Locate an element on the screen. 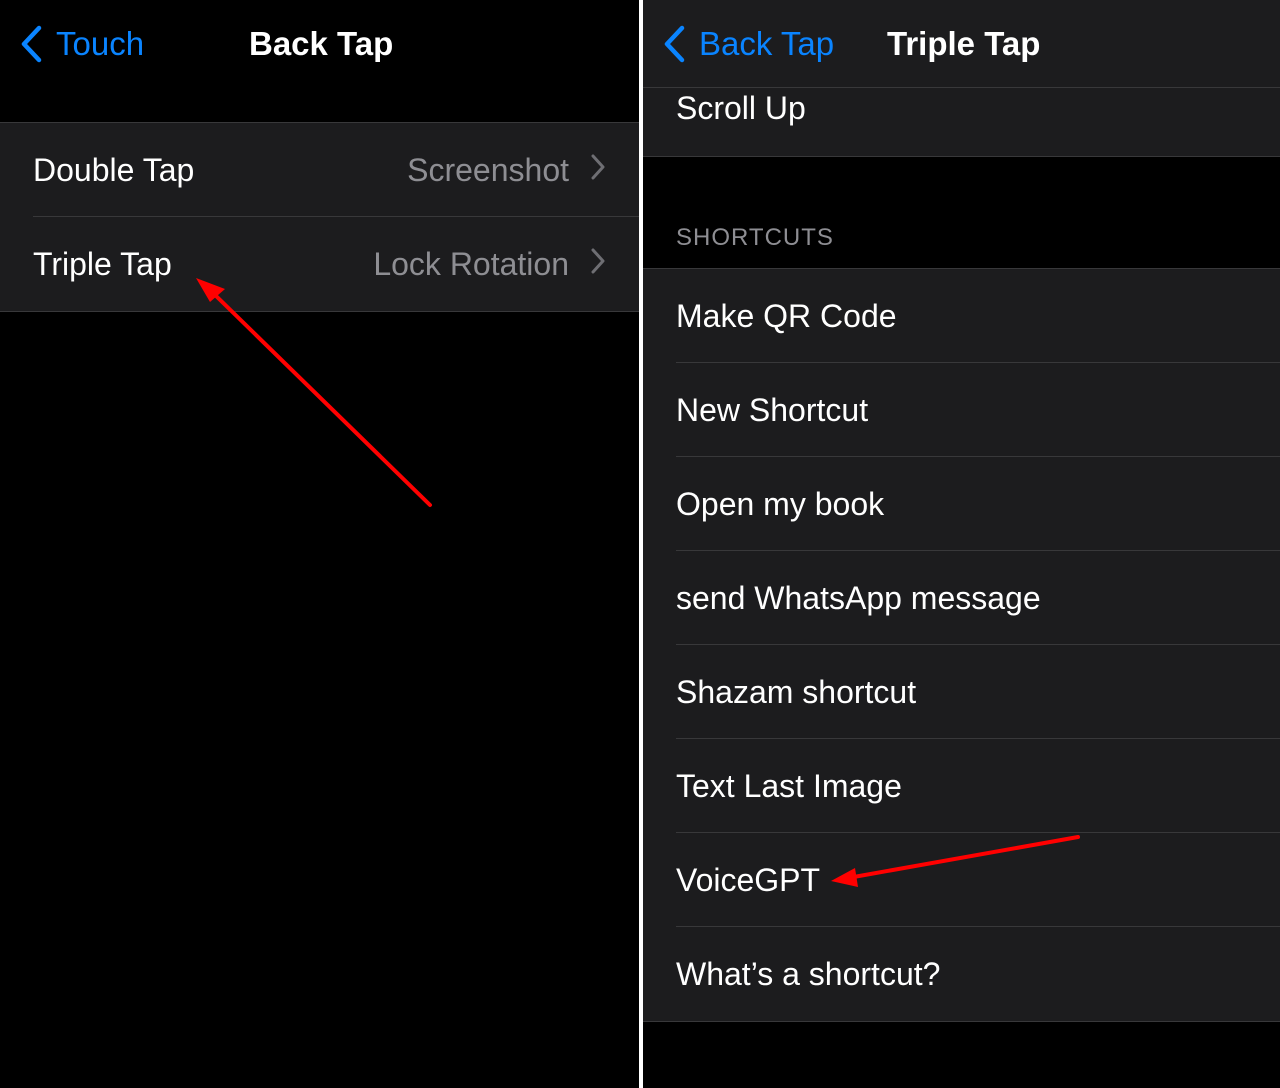 Image resolution: width=1280 pixels, height=1088 pixels. shortcut-label: New Shortcut is located at coordinates (772, 409).